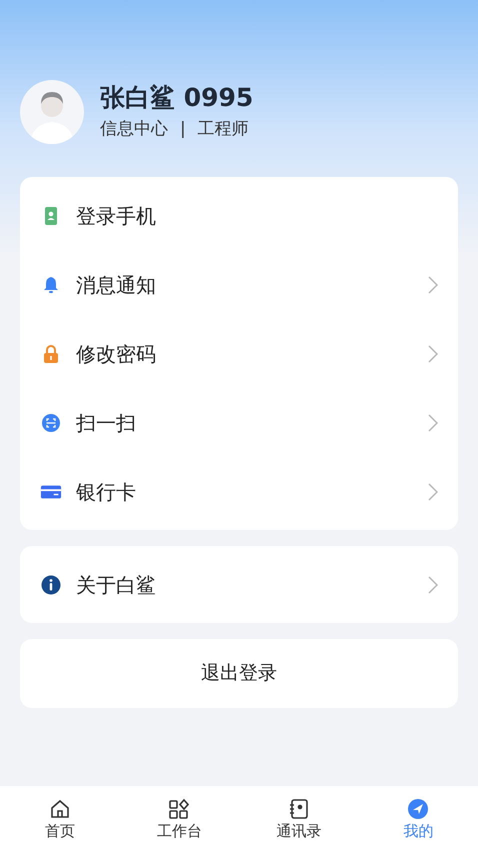 The height and width of the screenshot is (850, 478). I want to click on menu-item: 扫一扫, so click(239, 422).